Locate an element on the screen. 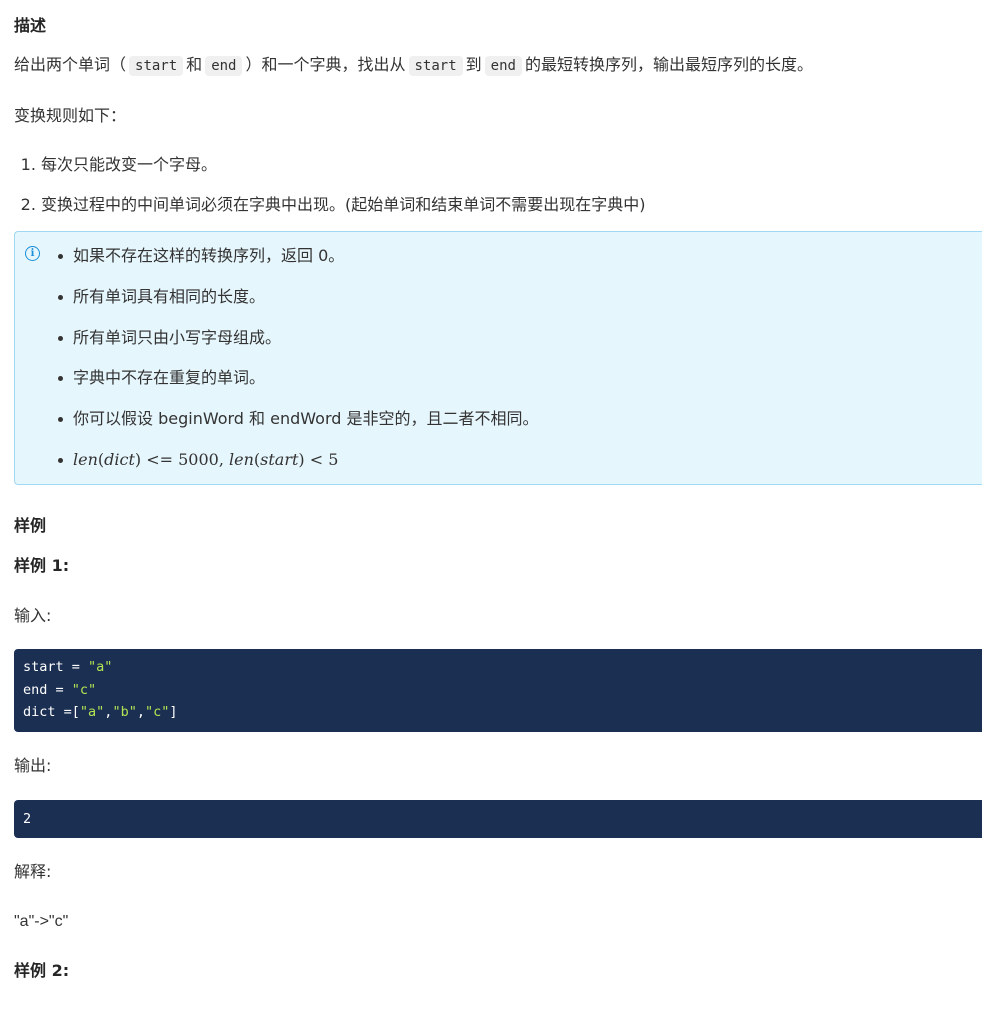 This screenshot has width=982, height=1013. code-line: dict =["a","b","c"] is located at coordinates (100, 712).